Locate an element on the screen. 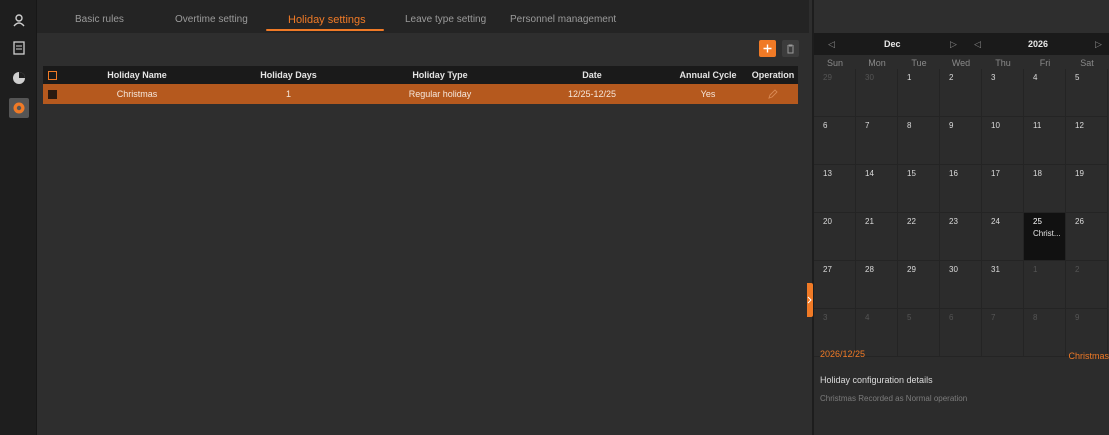  column-holiday-days: Holiday Days is located at coordinates (288, 75).